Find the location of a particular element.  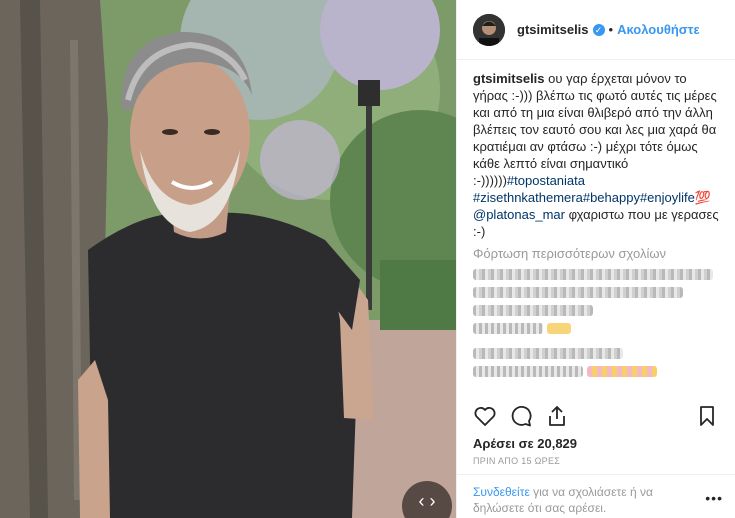

heart-icon is located at coordinates (485, 416).